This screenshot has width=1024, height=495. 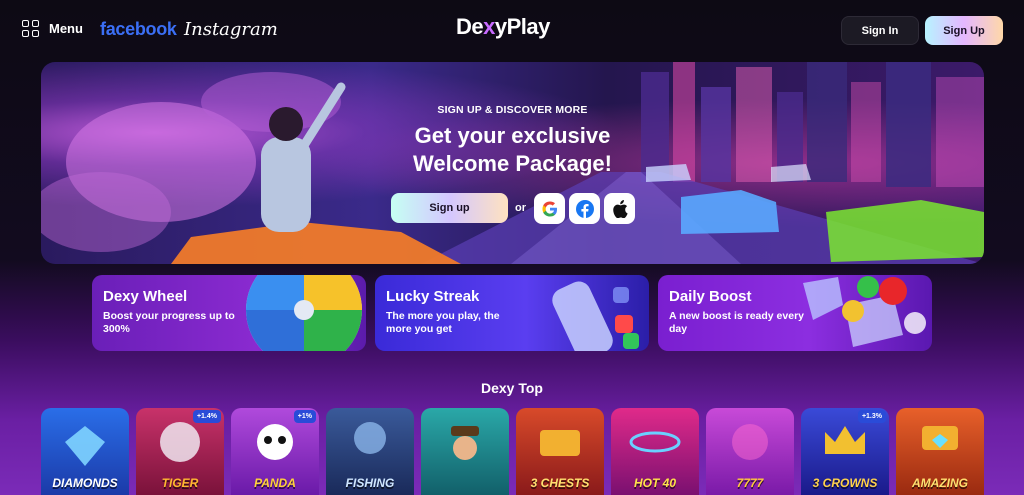 What do you see at coordinates (655, 451) in the screenshot?
I see `game-tile-atomic-hot-40: HOT 40` at bounding box center [655, 451].